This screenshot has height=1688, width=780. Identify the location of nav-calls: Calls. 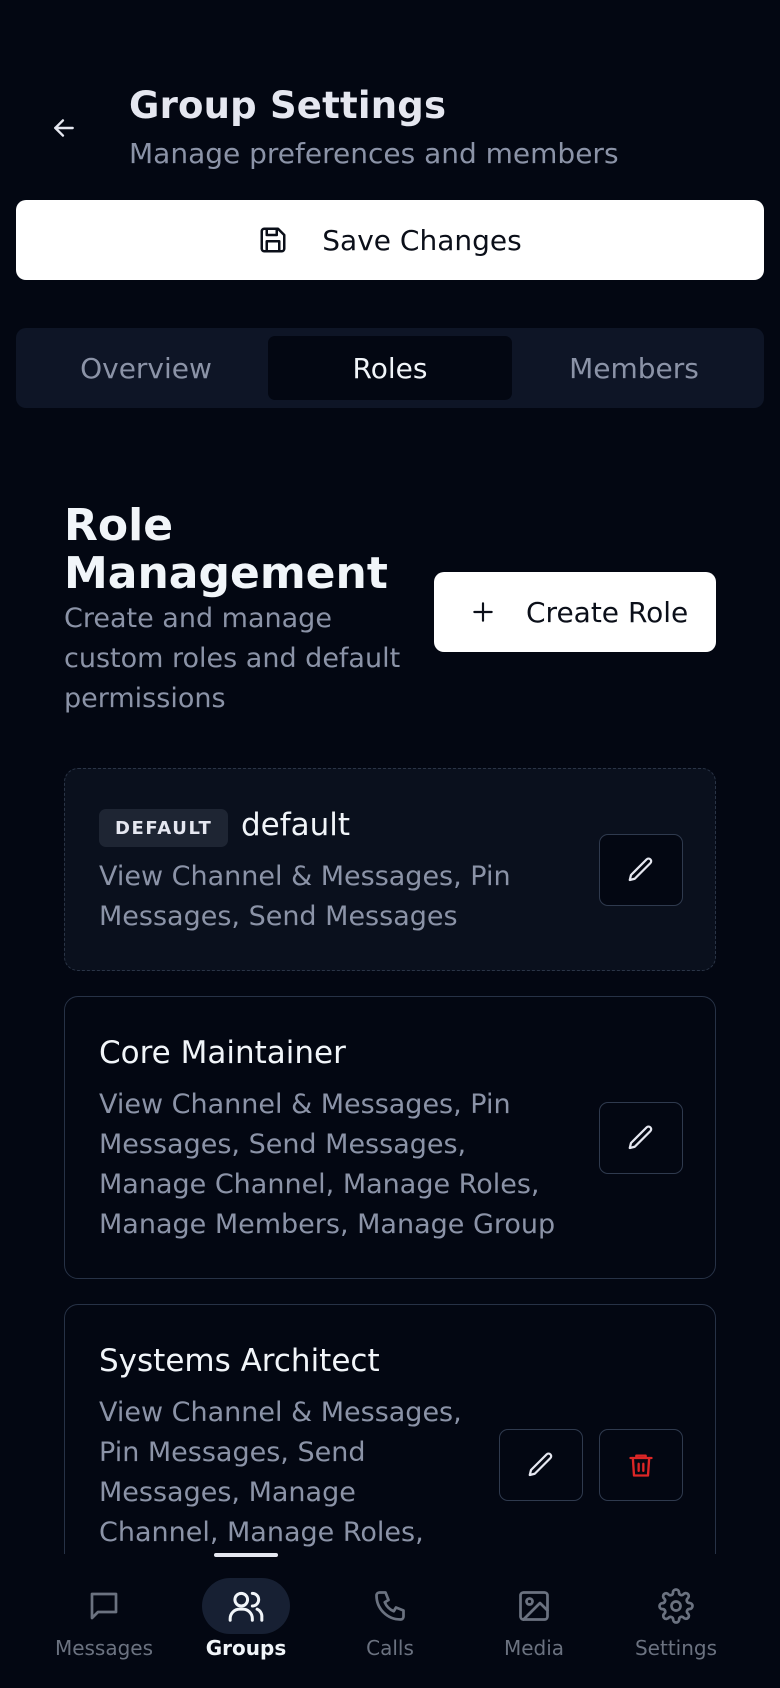
(390, 1623).